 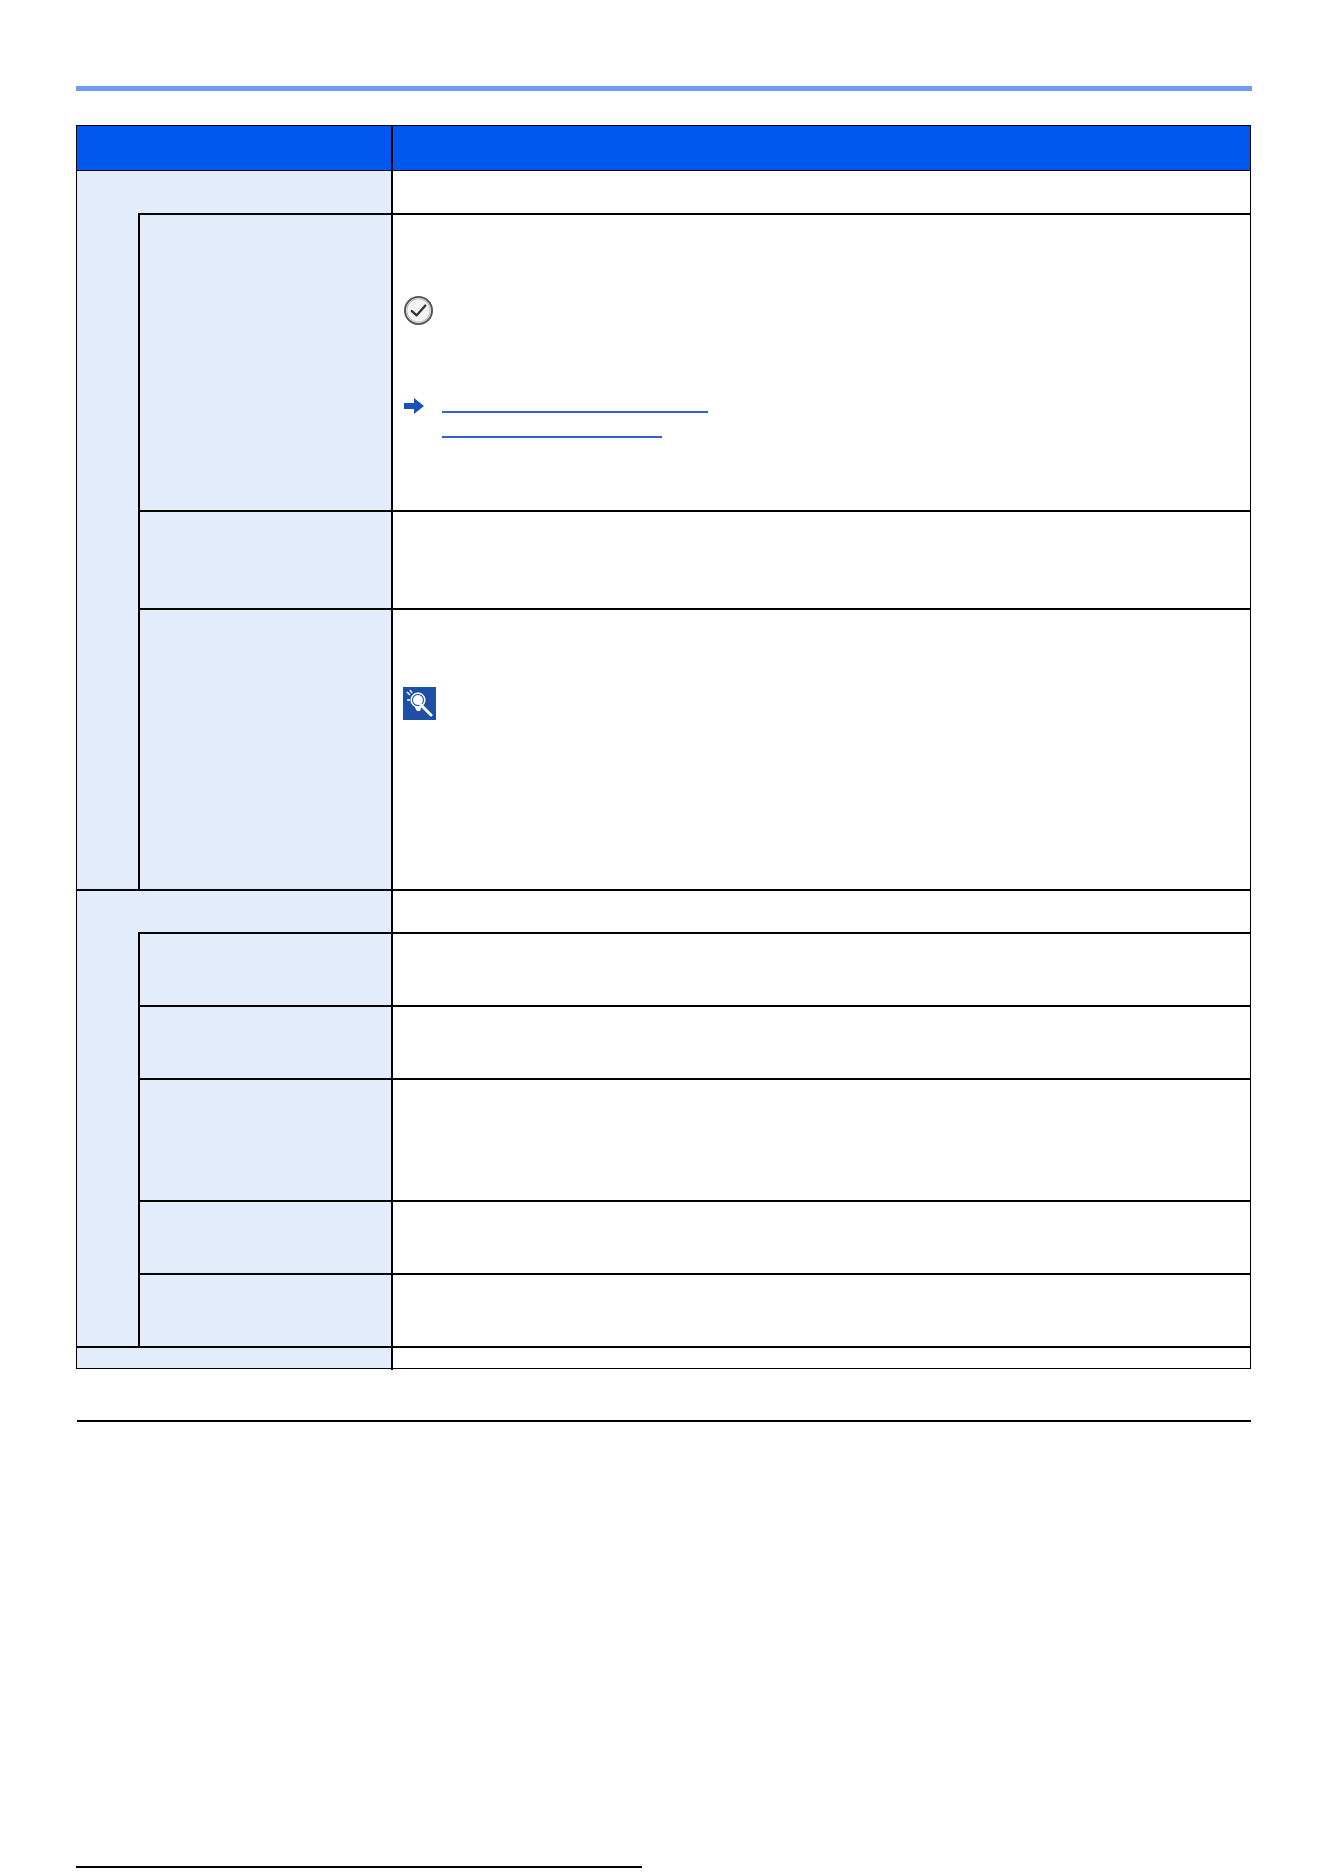 What do you see at coordinates (663, 148) in the screenshot?
I see `table-header-row` at bounding box center [663, 148].